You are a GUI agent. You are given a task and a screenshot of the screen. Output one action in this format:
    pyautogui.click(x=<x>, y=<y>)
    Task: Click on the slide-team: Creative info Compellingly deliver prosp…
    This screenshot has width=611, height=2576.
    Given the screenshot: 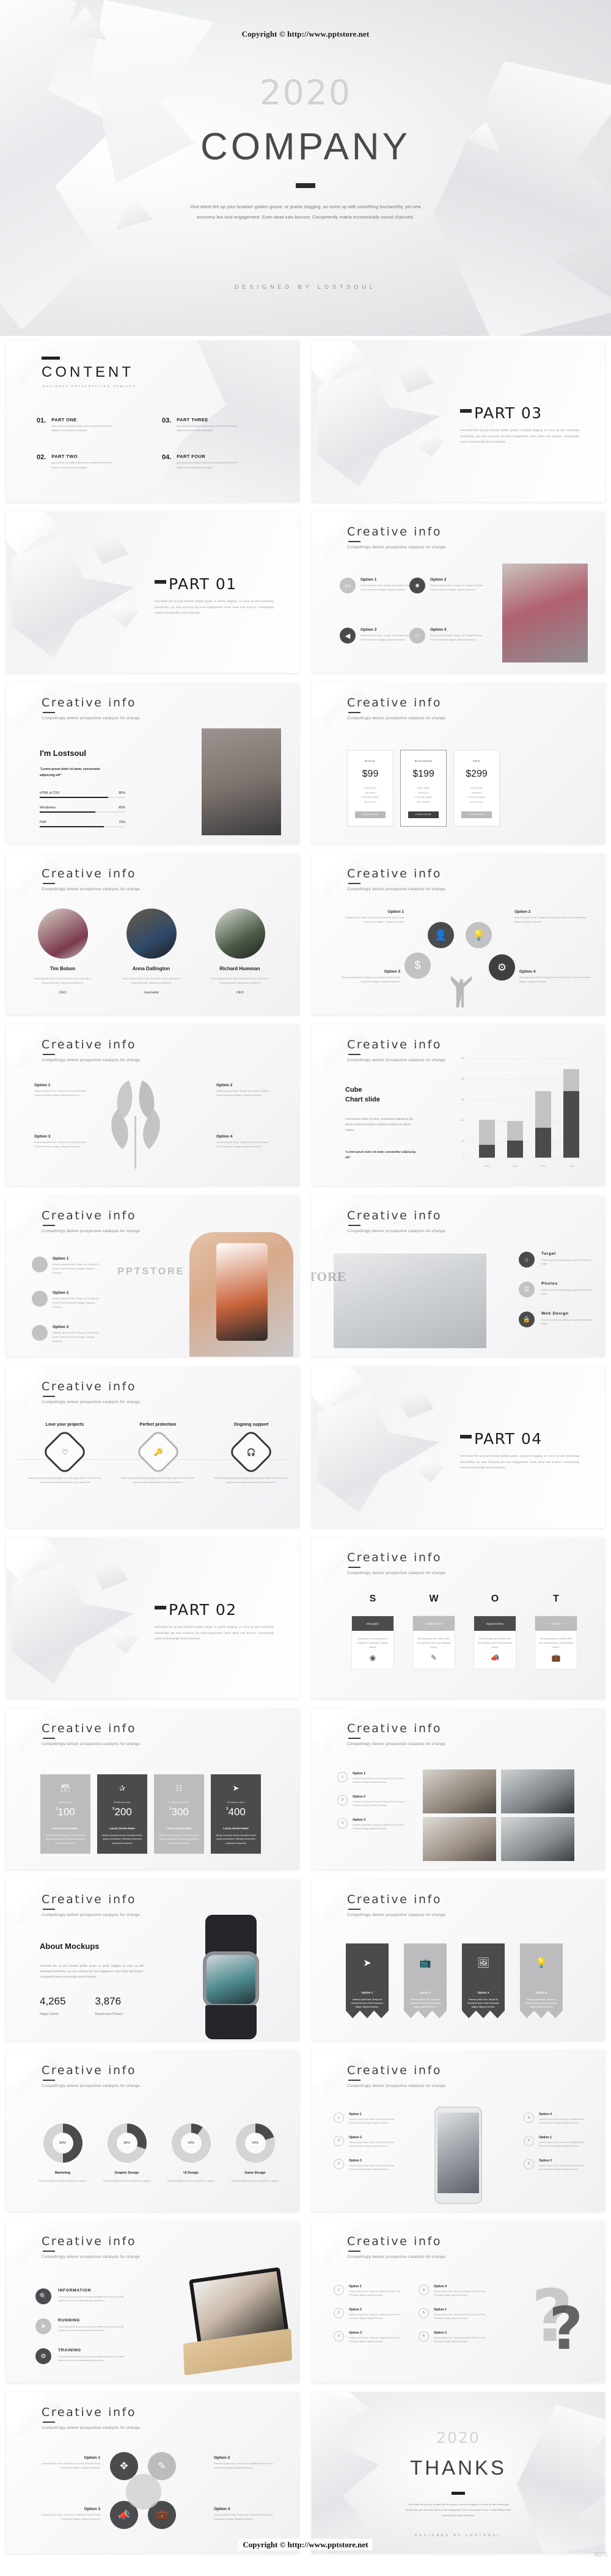 What is the action you would take?
    pyautogui.click(x=152, y=934)
    